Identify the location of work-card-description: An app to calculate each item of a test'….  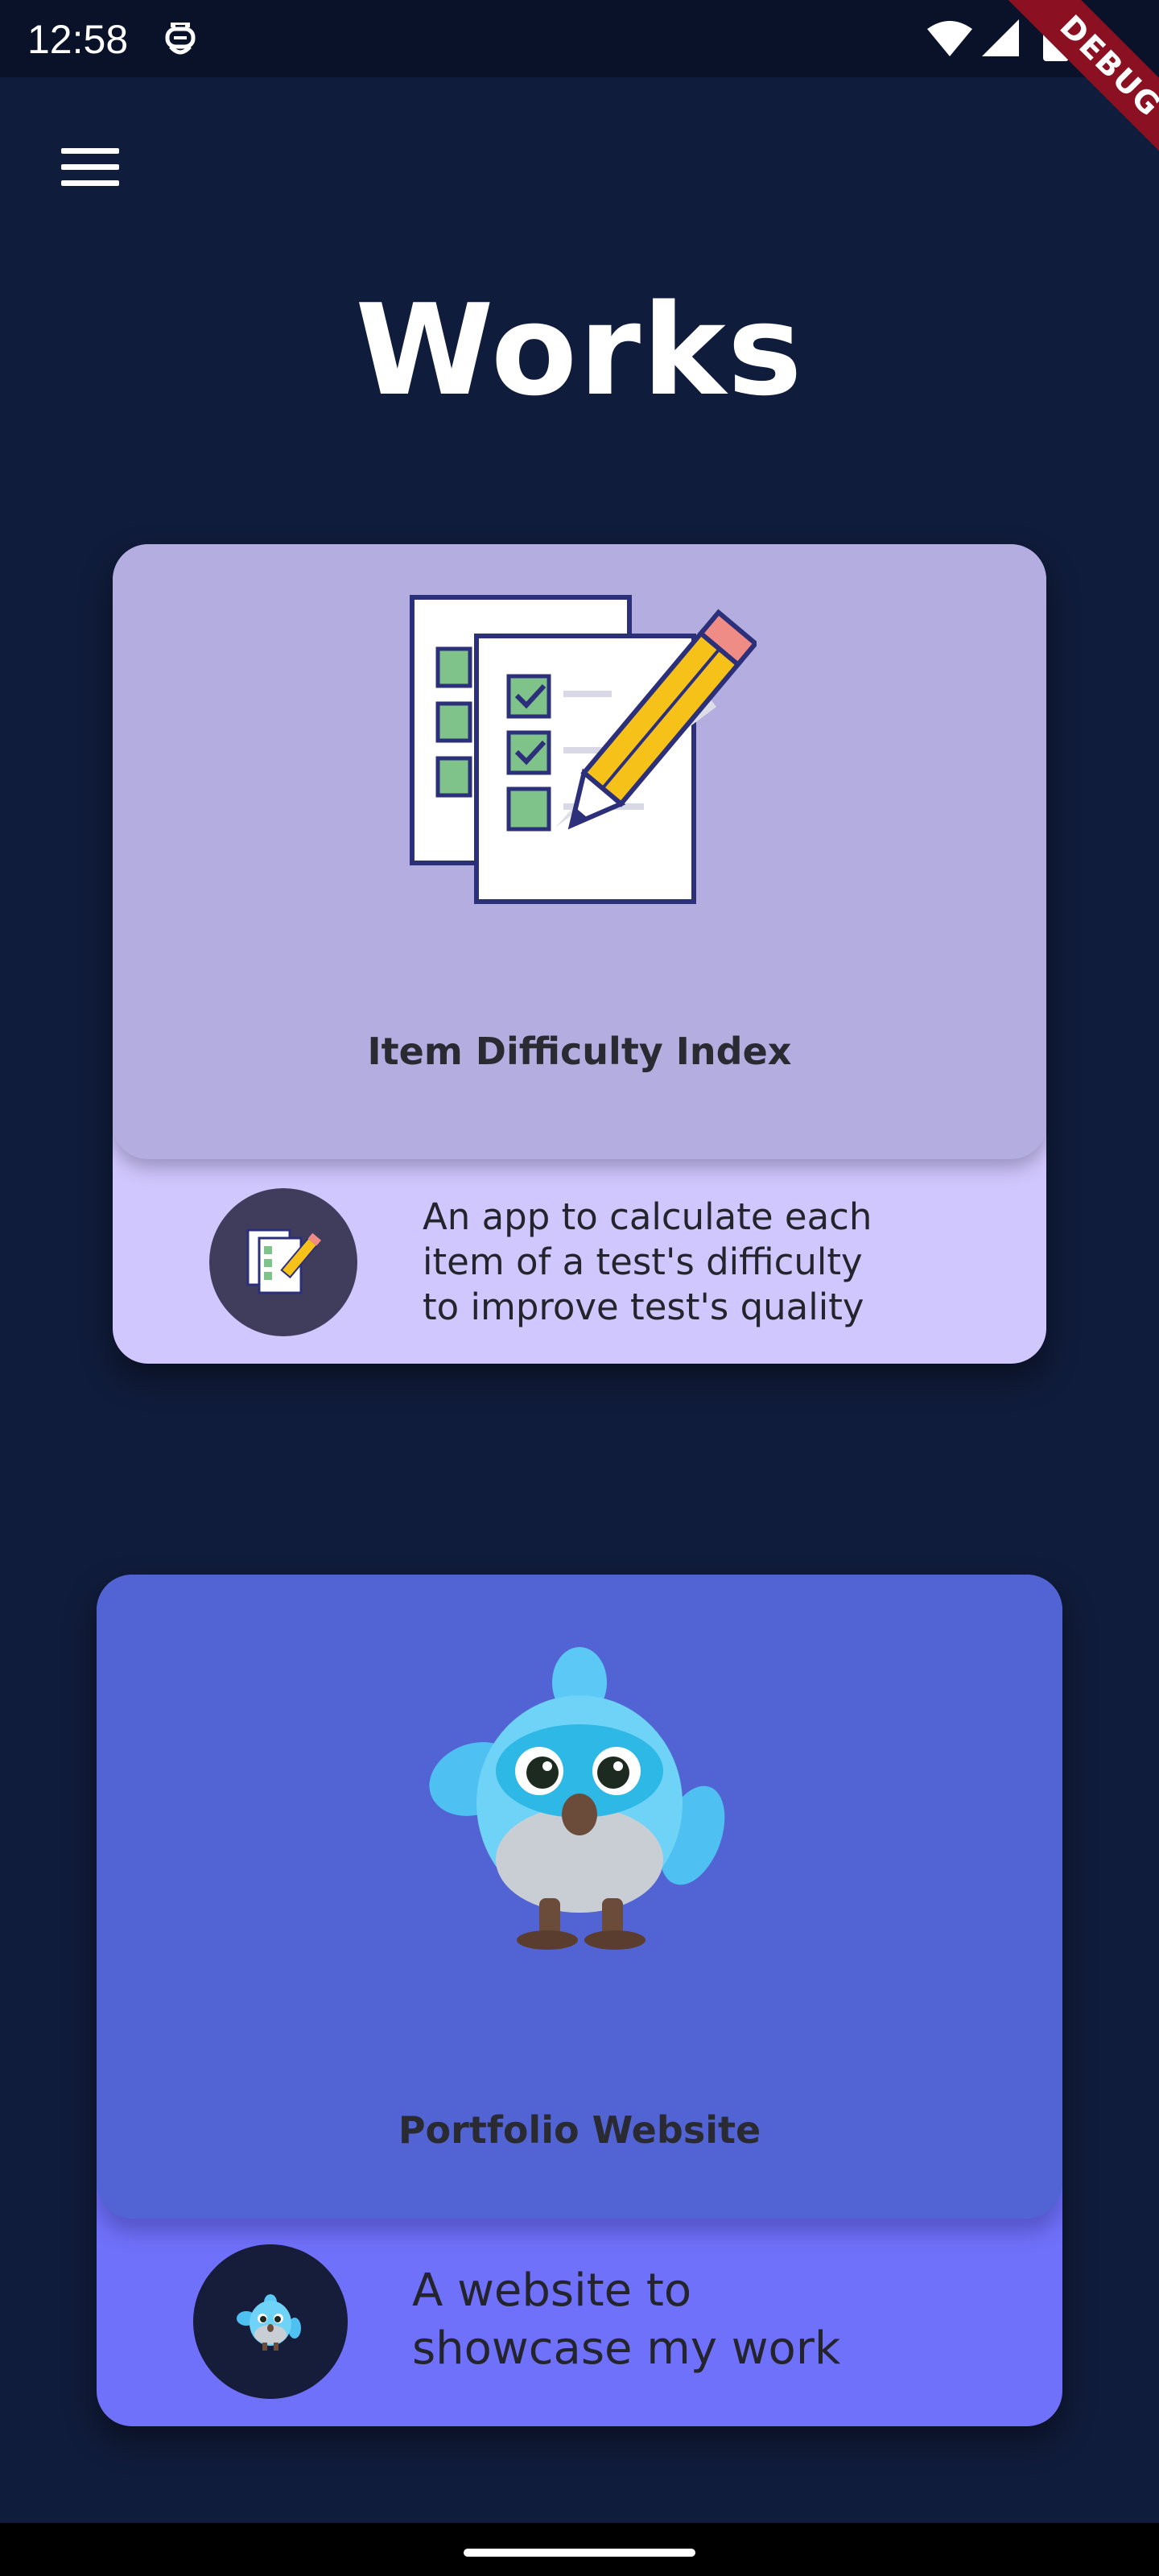
(704, 1262).